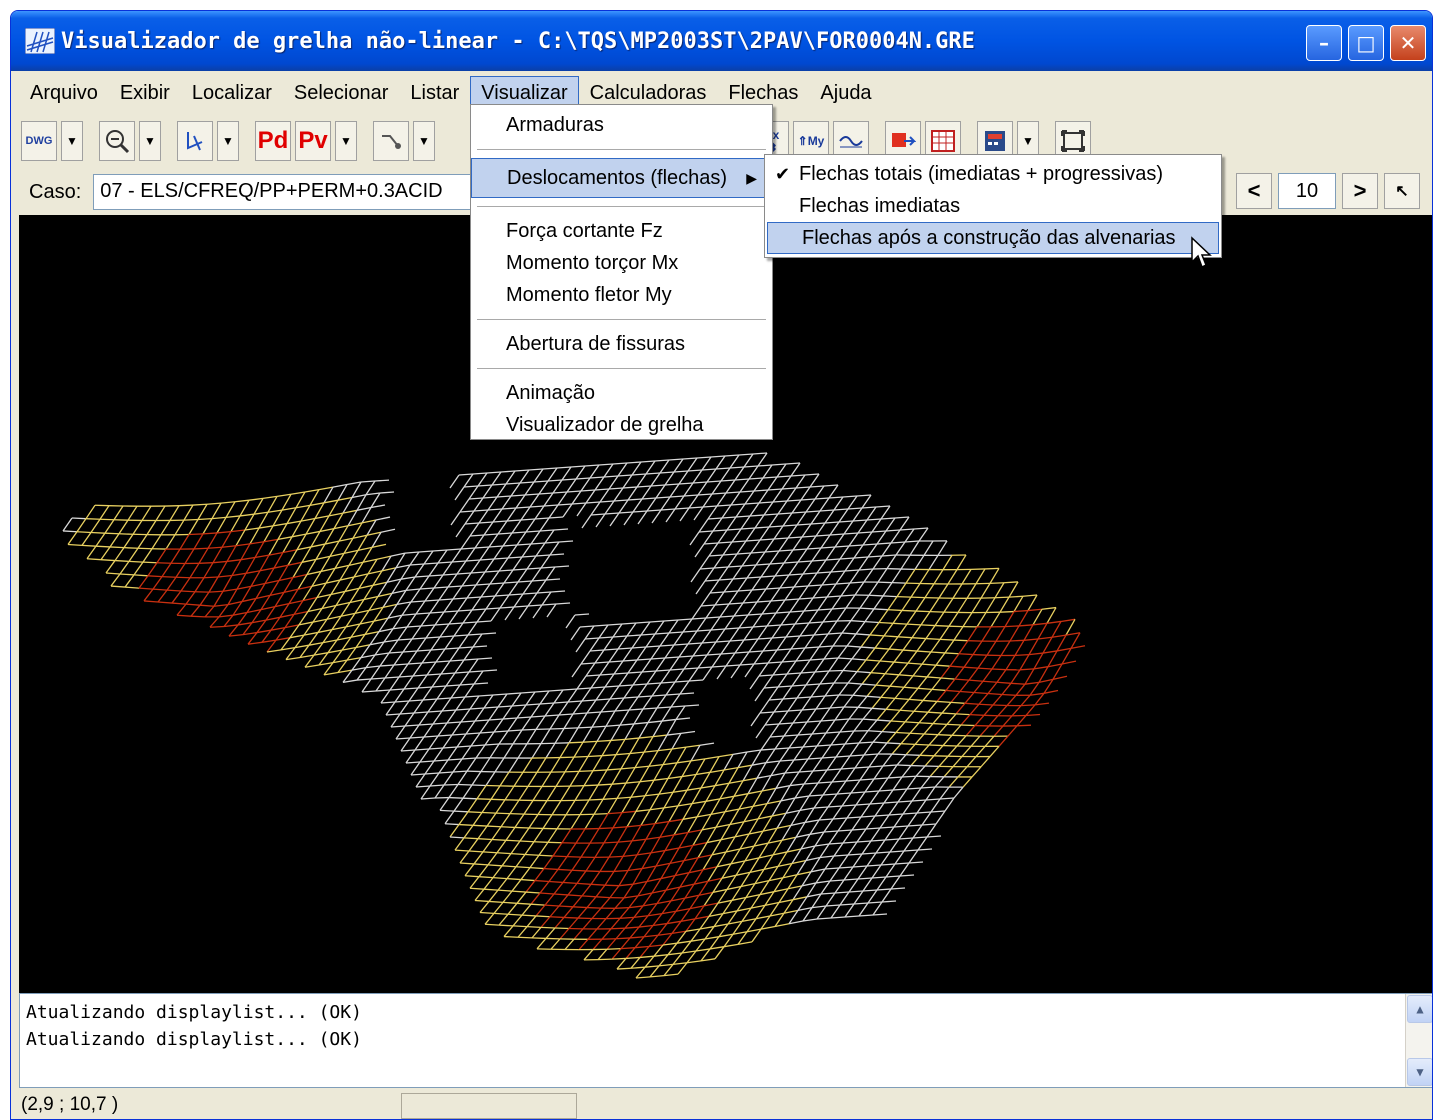 This screenshot has width=1433, height=1120. Describe the element at coordinates (993, 238) in the screenshot. I see `submenu-item-flechas-apos-alvenarias: Flechas após a construção das alvenarias` at that location.